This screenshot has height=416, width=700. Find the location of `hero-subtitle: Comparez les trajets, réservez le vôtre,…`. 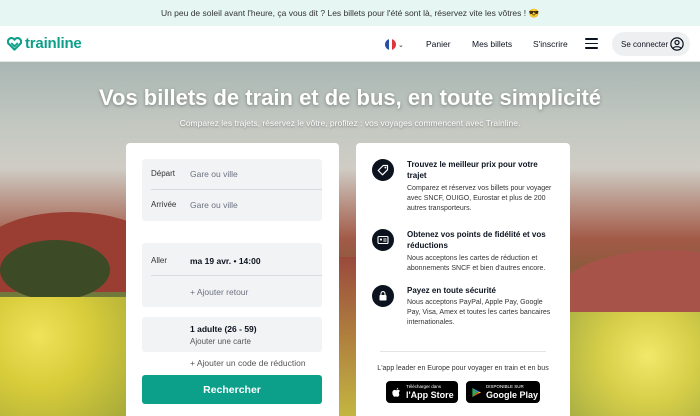

hero-subtitle: Comparez les trajets, réservez le vôtre,… is located at coordinates (350, 123).